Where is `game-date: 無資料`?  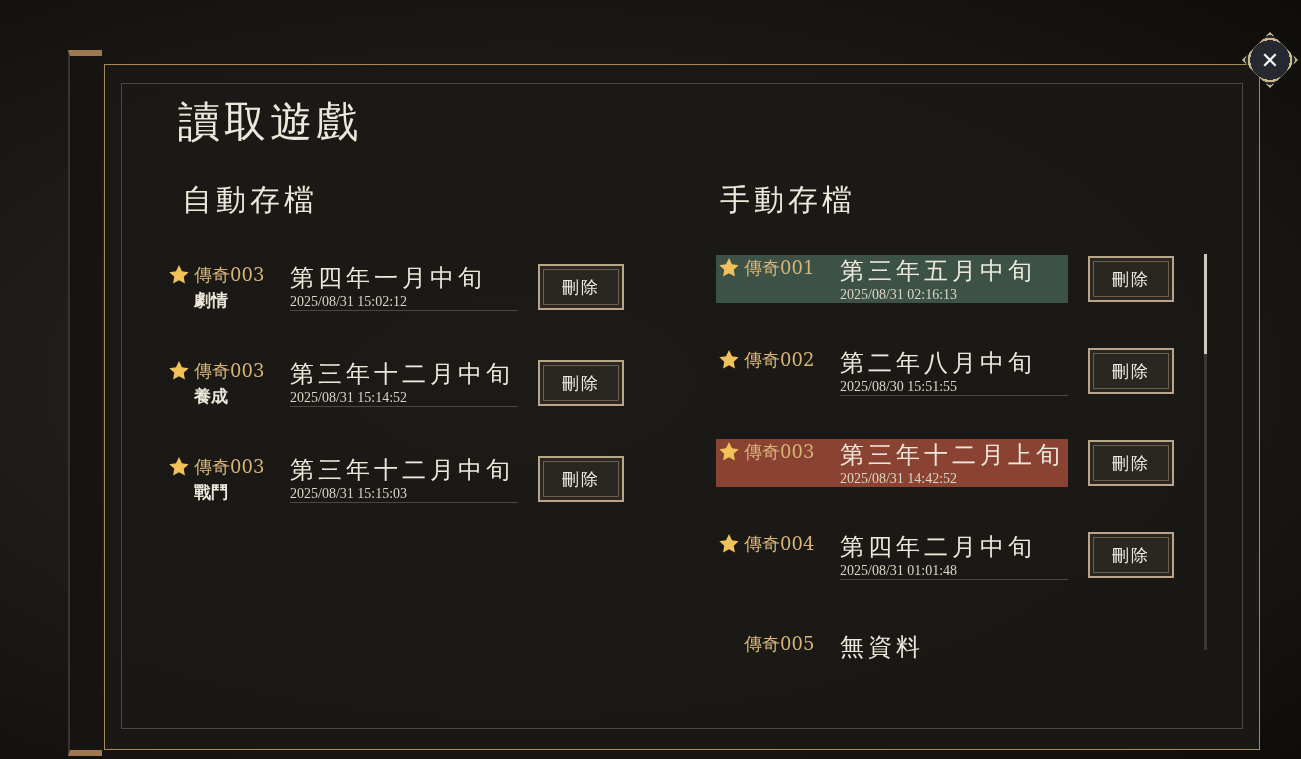
game-date: 無資料 is located at coordinates (882, 647).